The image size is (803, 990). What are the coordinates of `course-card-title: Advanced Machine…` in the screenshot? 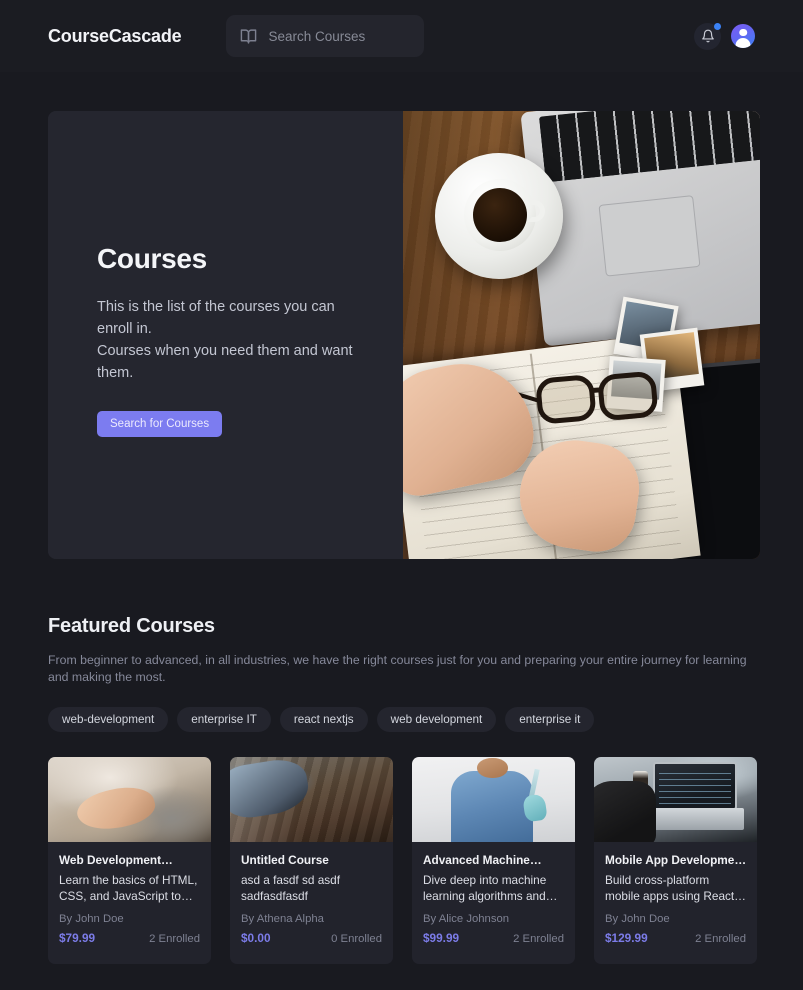 It's located at (482, 860).